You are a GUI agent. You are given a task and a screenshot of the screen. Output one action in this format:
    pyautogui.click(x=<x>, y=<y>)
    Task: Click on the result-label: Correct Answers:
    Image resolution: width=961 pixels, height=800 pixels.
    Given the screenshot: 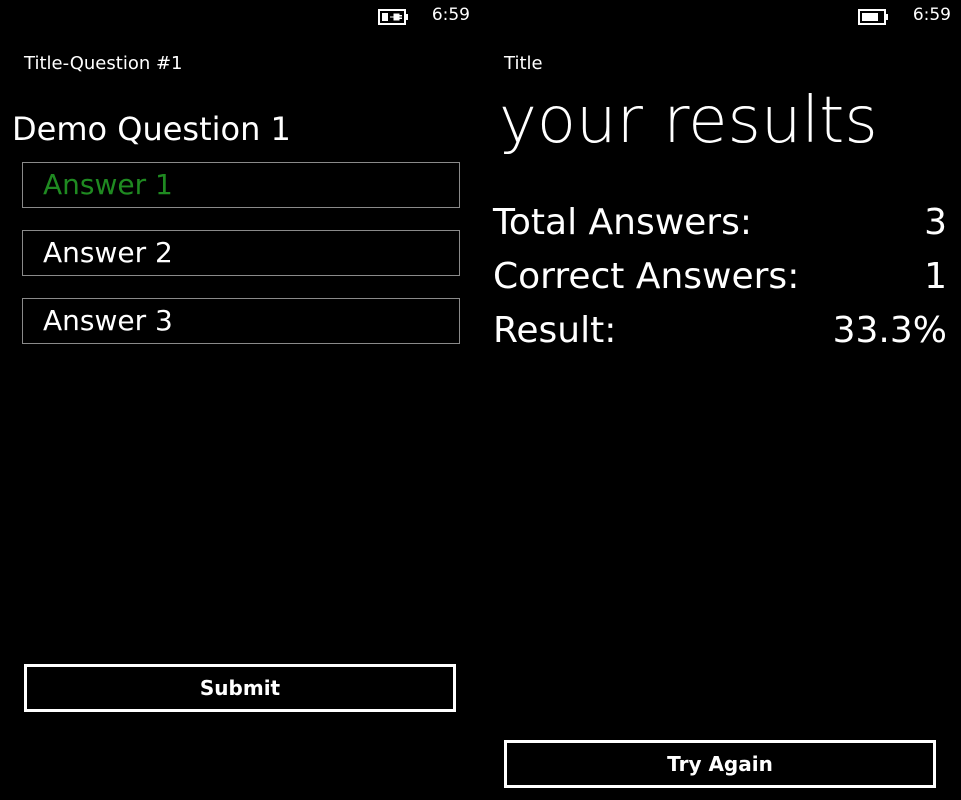 What is the action you would take?
    pyautogui.click(x=646, y=276)
    